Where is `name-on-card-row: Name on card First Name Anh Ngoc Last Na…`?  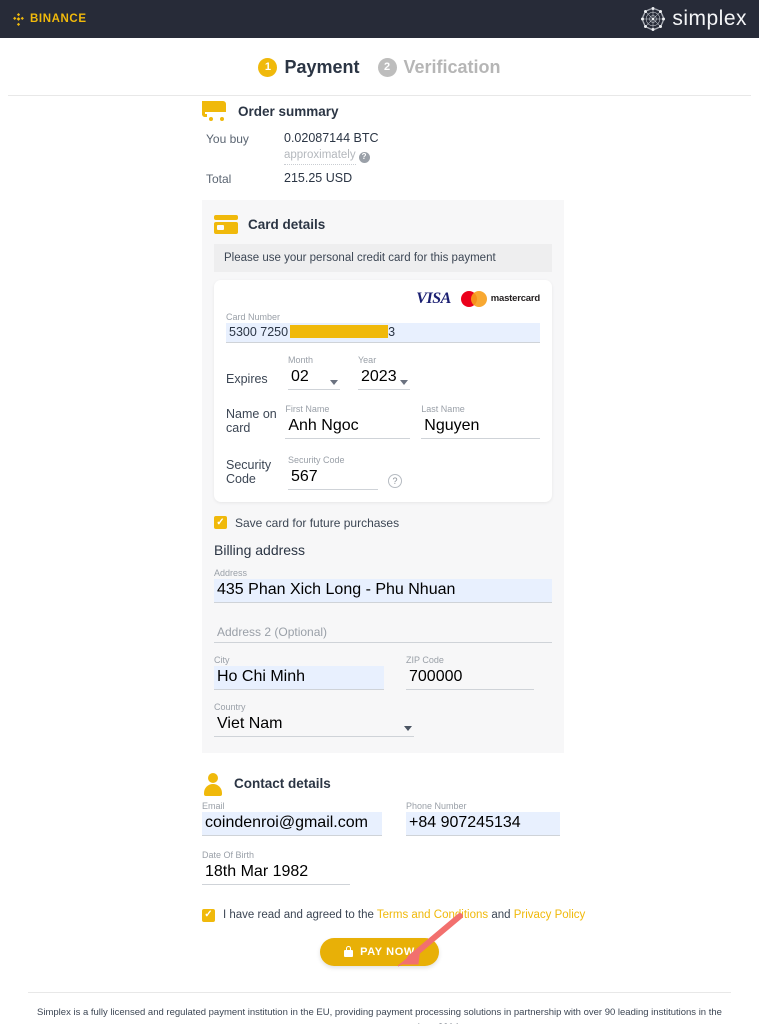
name-on-card-row: Name on card First Name Anh Ngoc Last Na… is located at coordinates (383, 421).